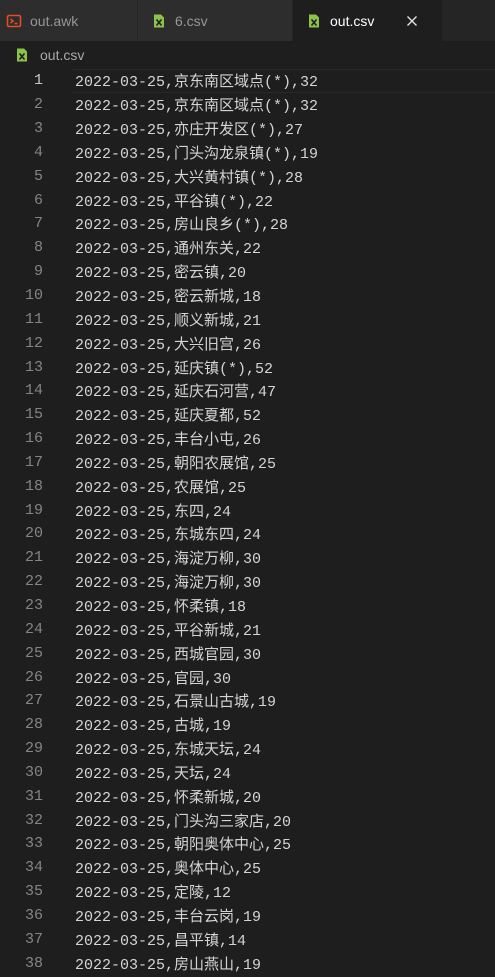 The image size is (495, 977). What do you see at coordinates (33, 939) in the screenshot?
I see `line-number: 37` at bounding box center [33, 939].